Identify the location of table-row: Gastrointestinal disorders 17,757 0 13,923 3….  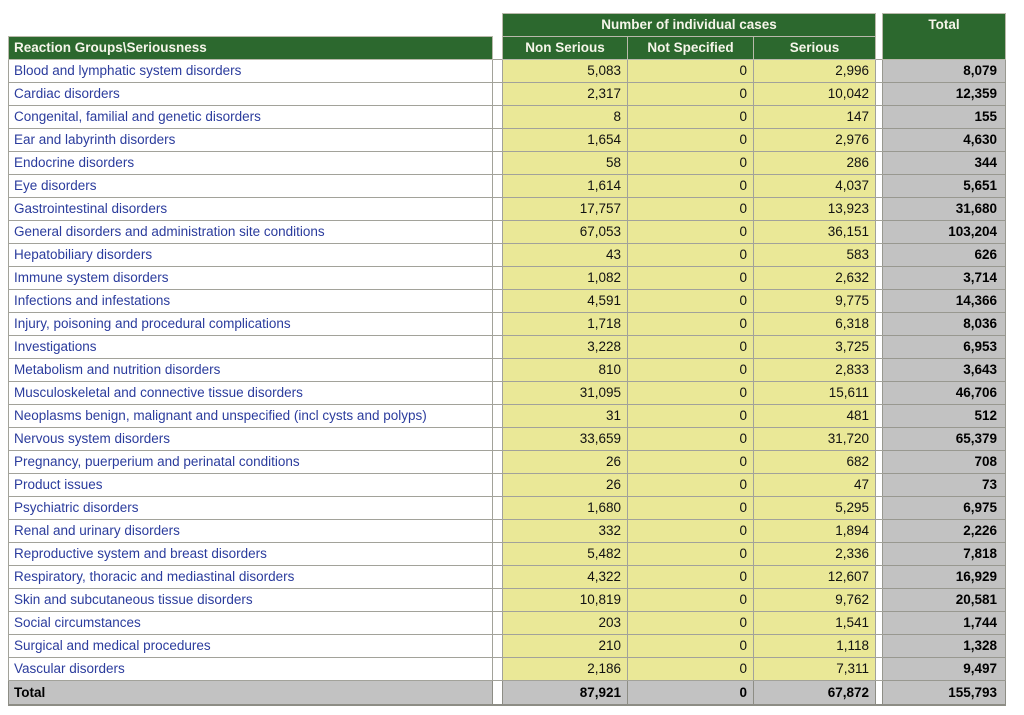
(507, 209).